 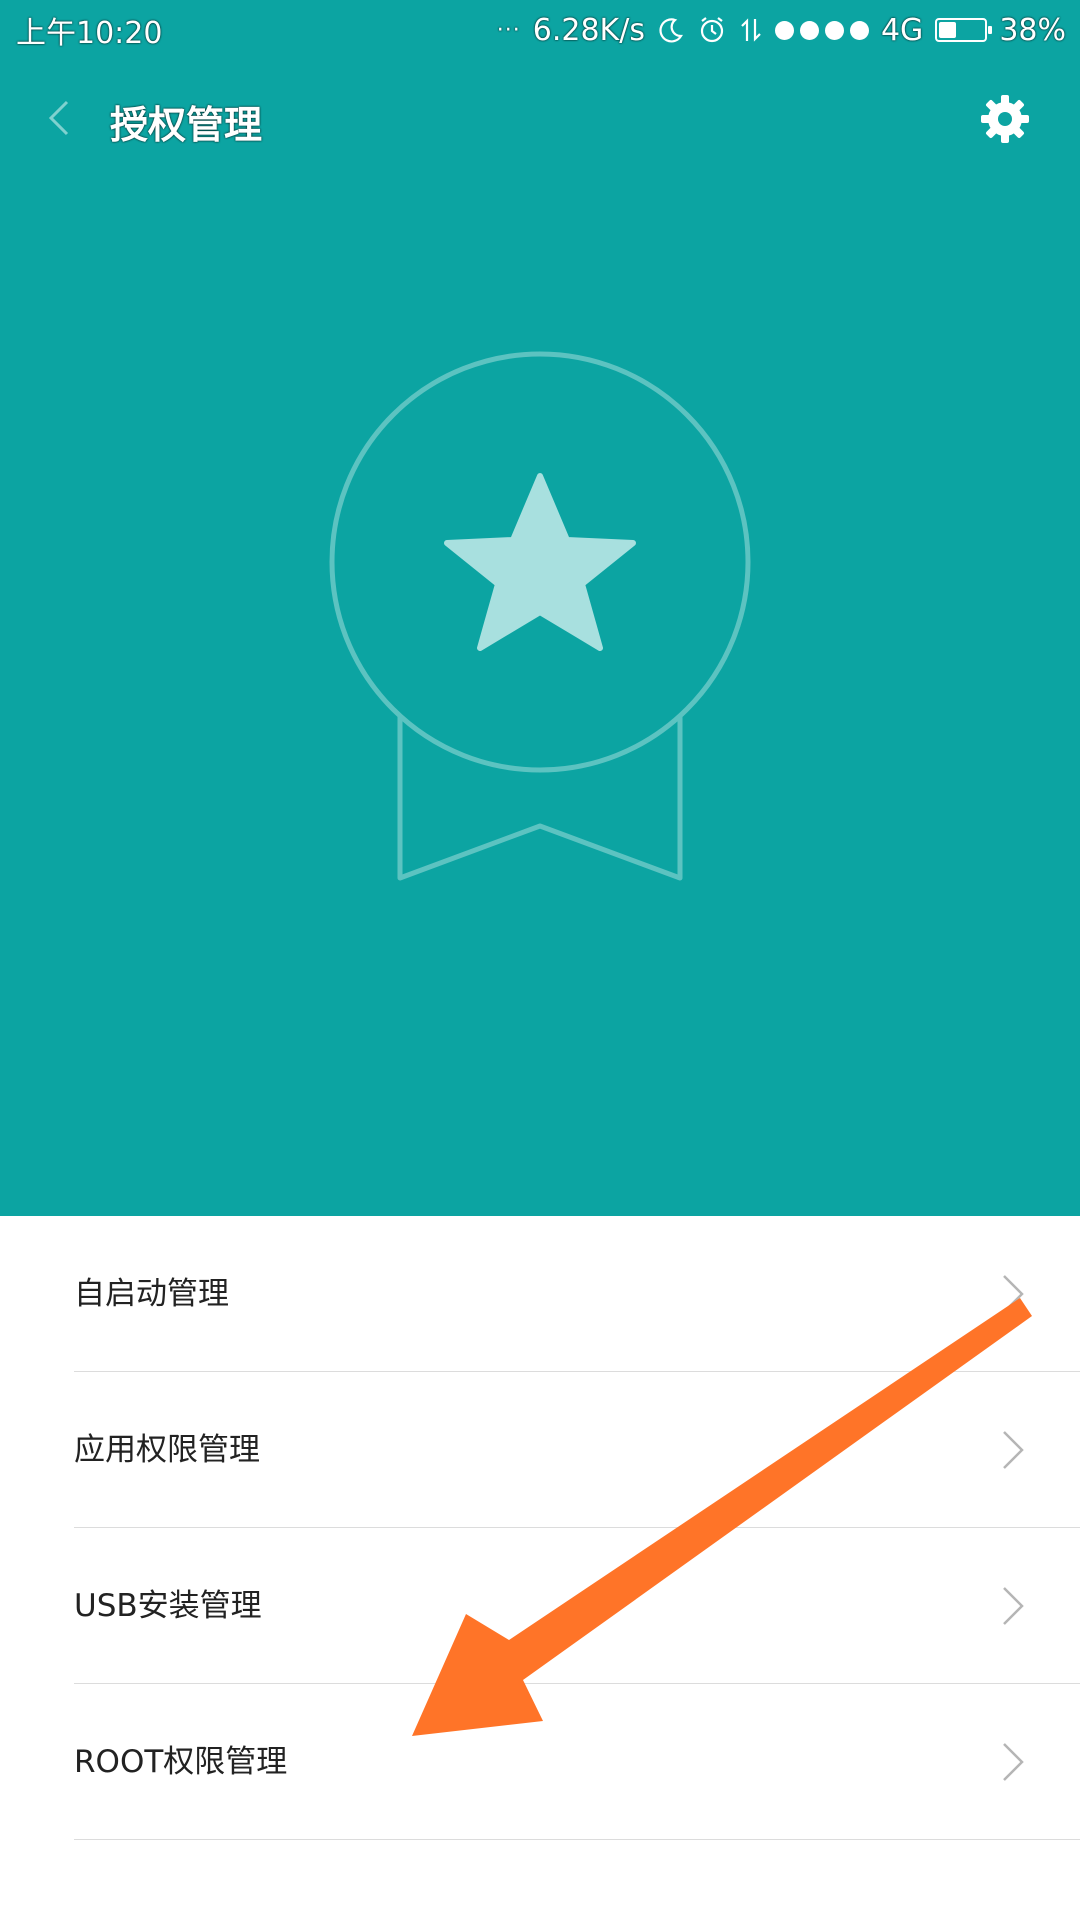 I want to click on divider, so click(x=577, y=1839).